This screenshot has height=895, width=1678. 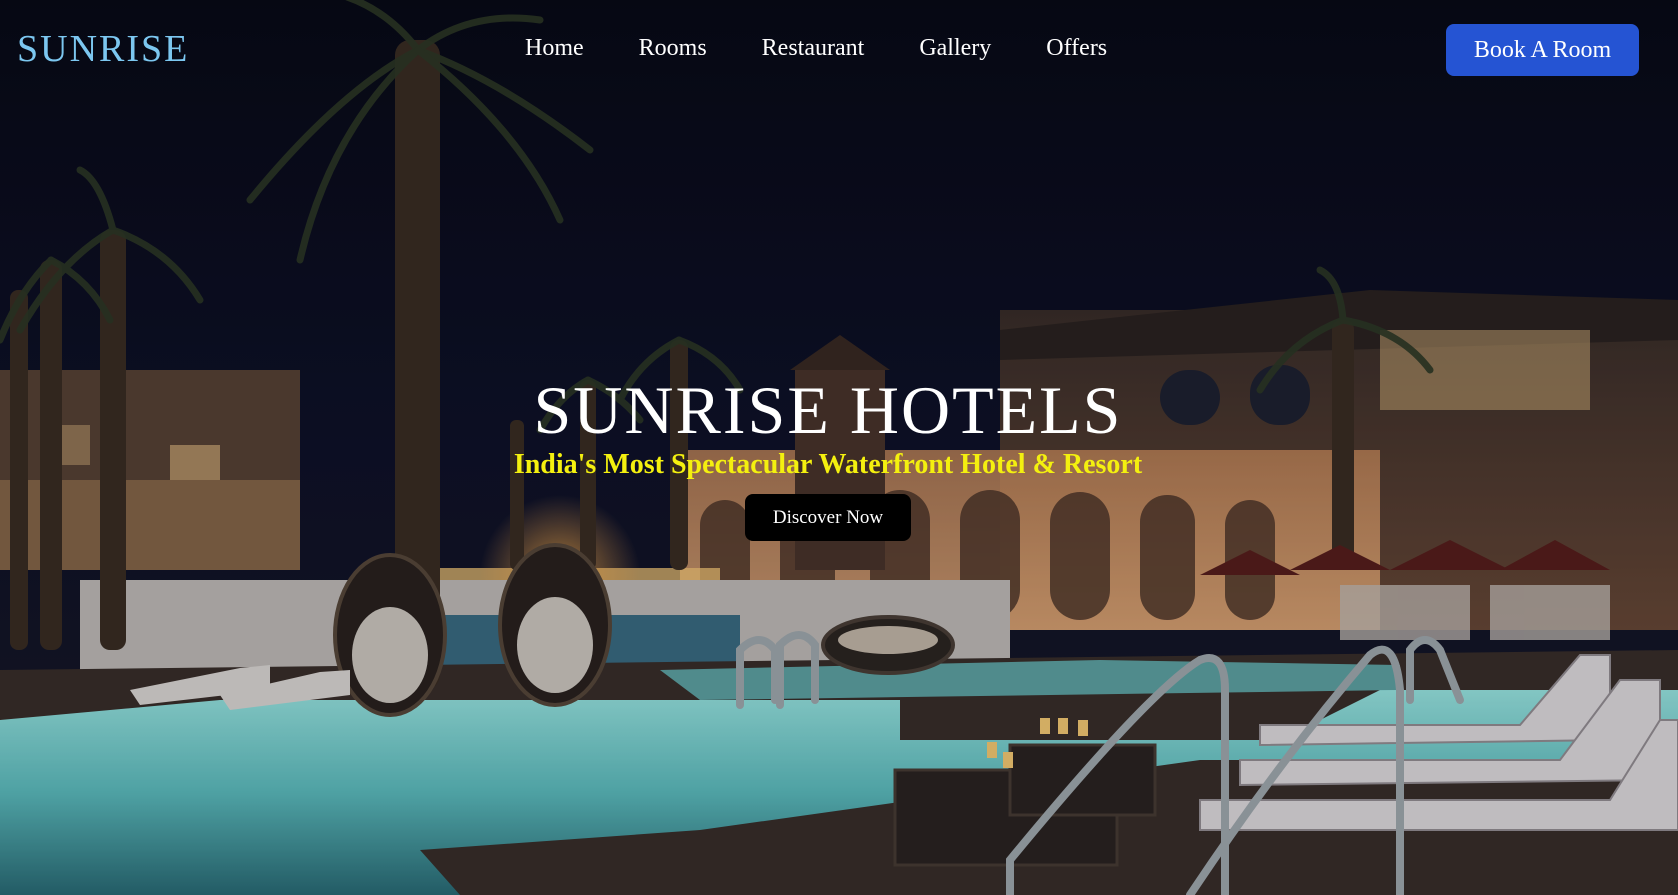 What do you see at coordinates (828, 410) in the screenshot?
I see `hero-title: SUNRISE HOTELS` at bounding box center [828, 410].